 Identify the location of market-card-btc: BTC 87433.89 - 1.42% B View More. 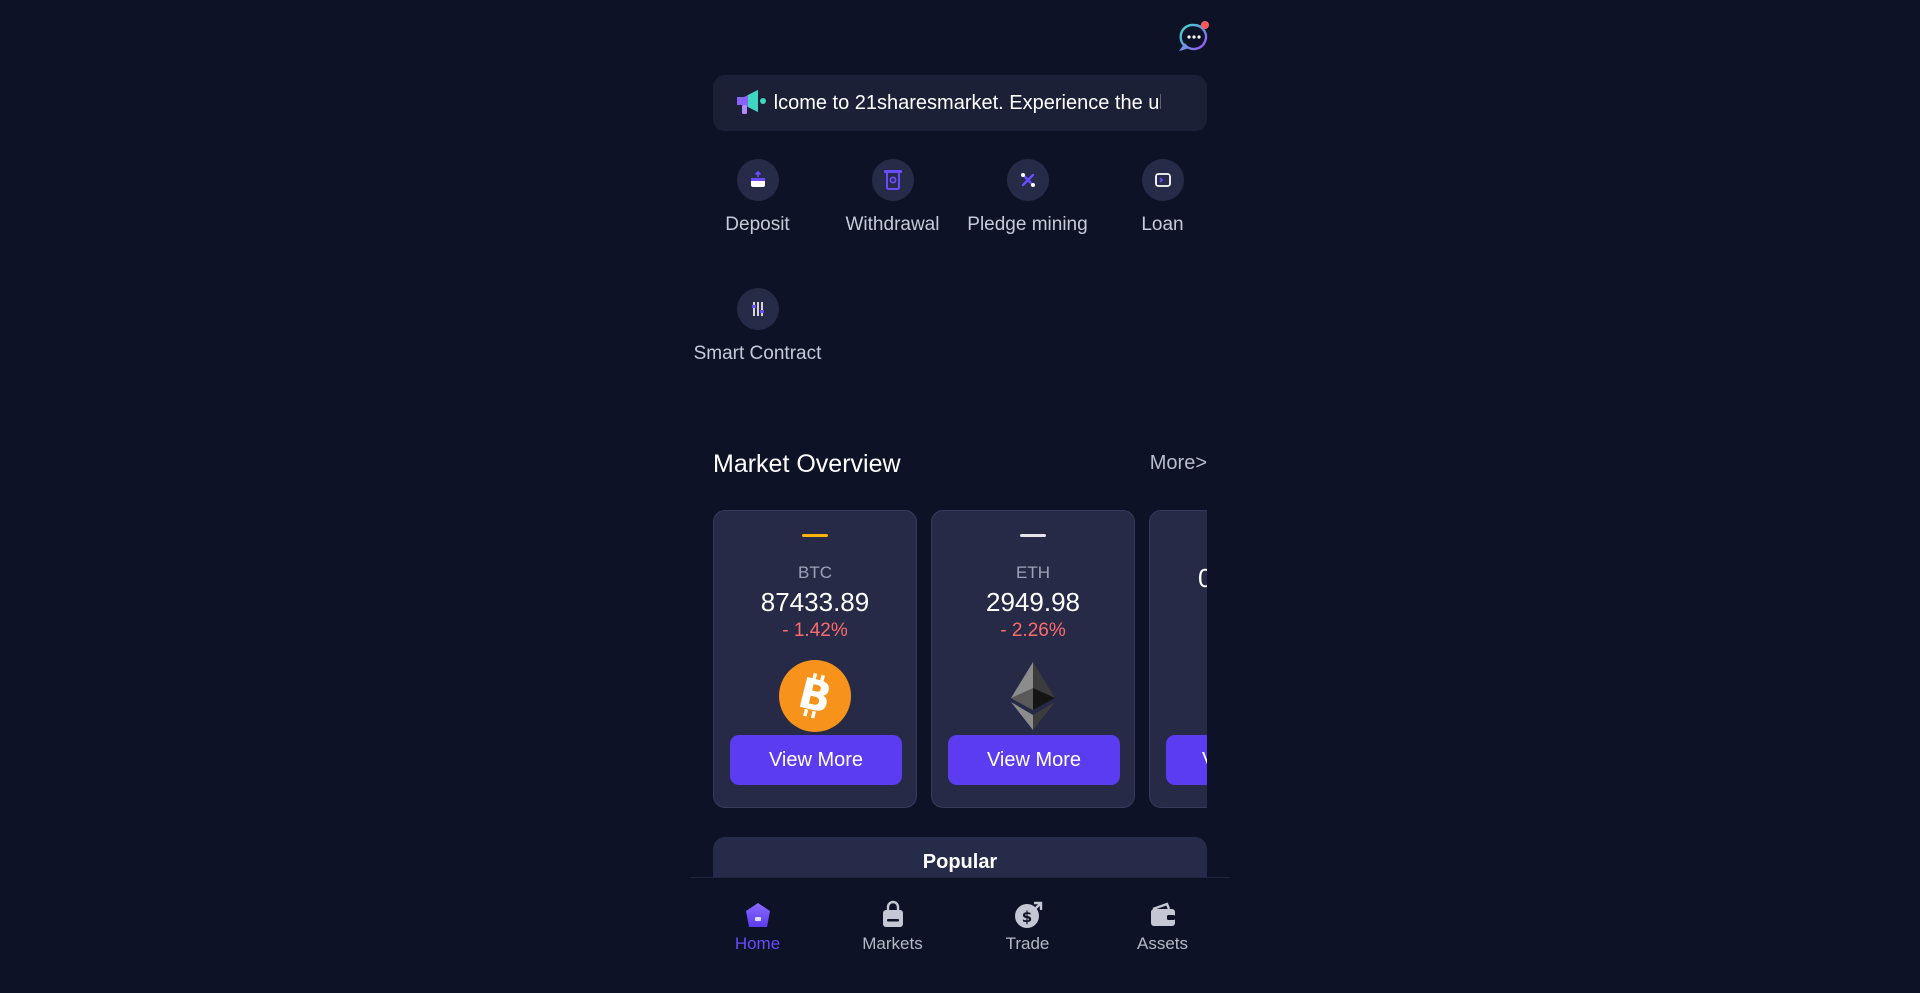
(815, 659).